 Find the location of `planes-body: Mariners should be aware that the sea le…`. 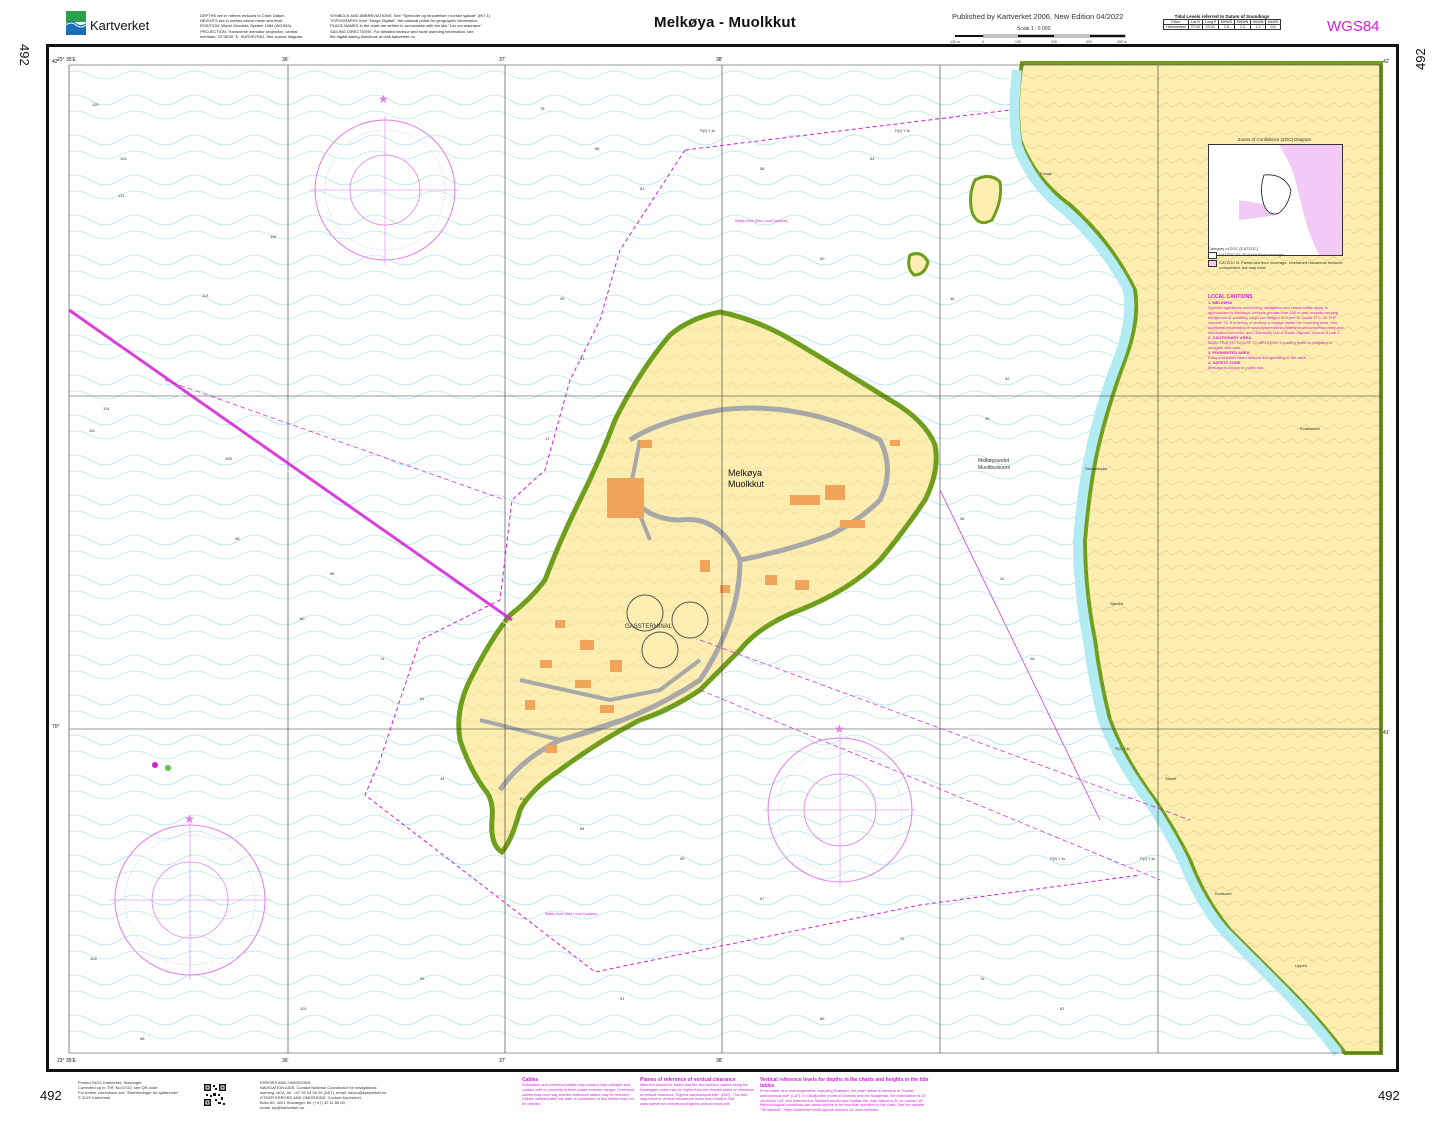

planes-body: Mariners should be aware that the sea le… is located at coordinates (697, 1095).